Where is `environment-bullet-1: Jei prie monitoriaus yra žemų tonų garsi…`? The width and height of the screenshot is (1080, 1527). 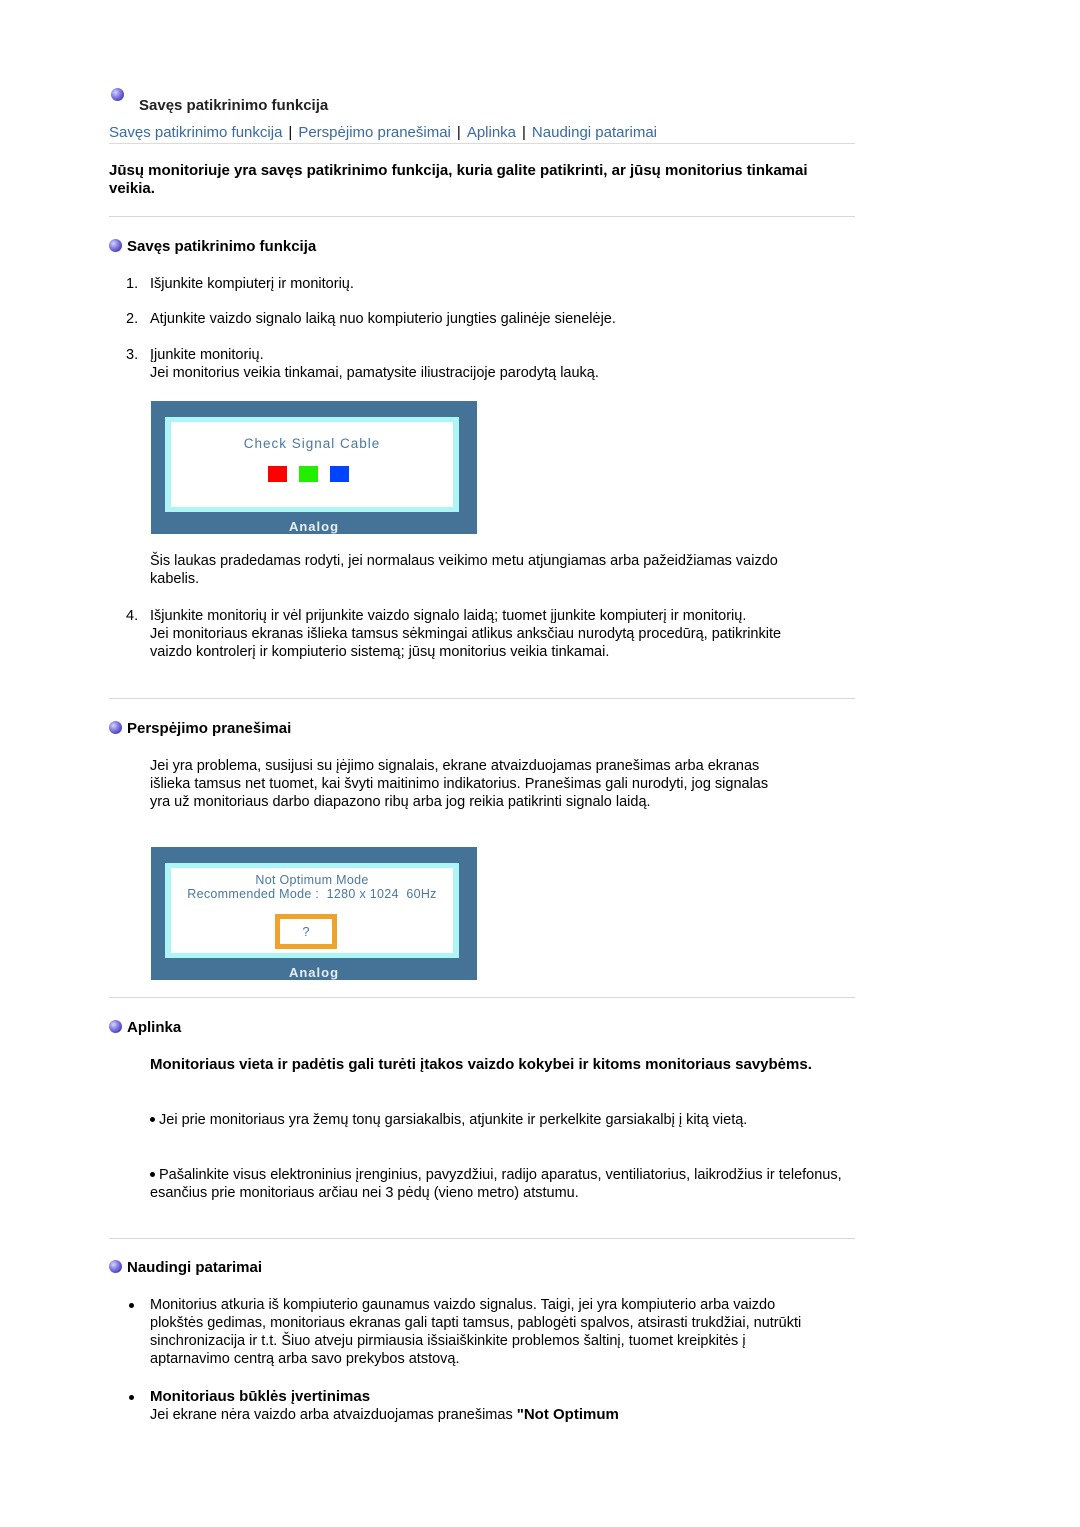
environment-bullet-1: Jei prie monitoriaus yra žemų tonų garsi… is located at coordinates (475, 1120).